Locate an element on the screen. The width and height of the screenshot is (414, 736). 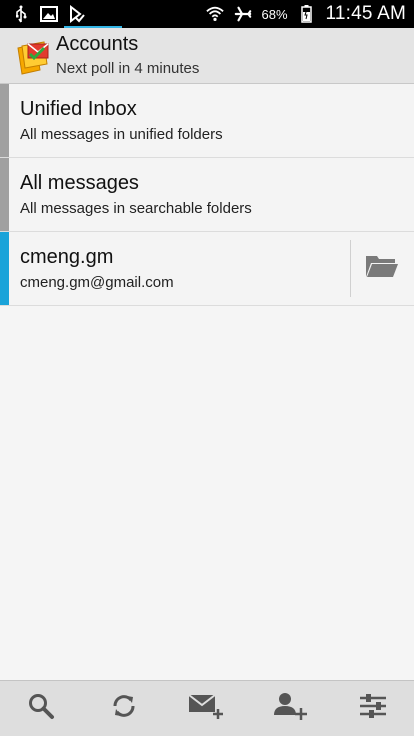
usb-icon is located at coordinates (21, 14).